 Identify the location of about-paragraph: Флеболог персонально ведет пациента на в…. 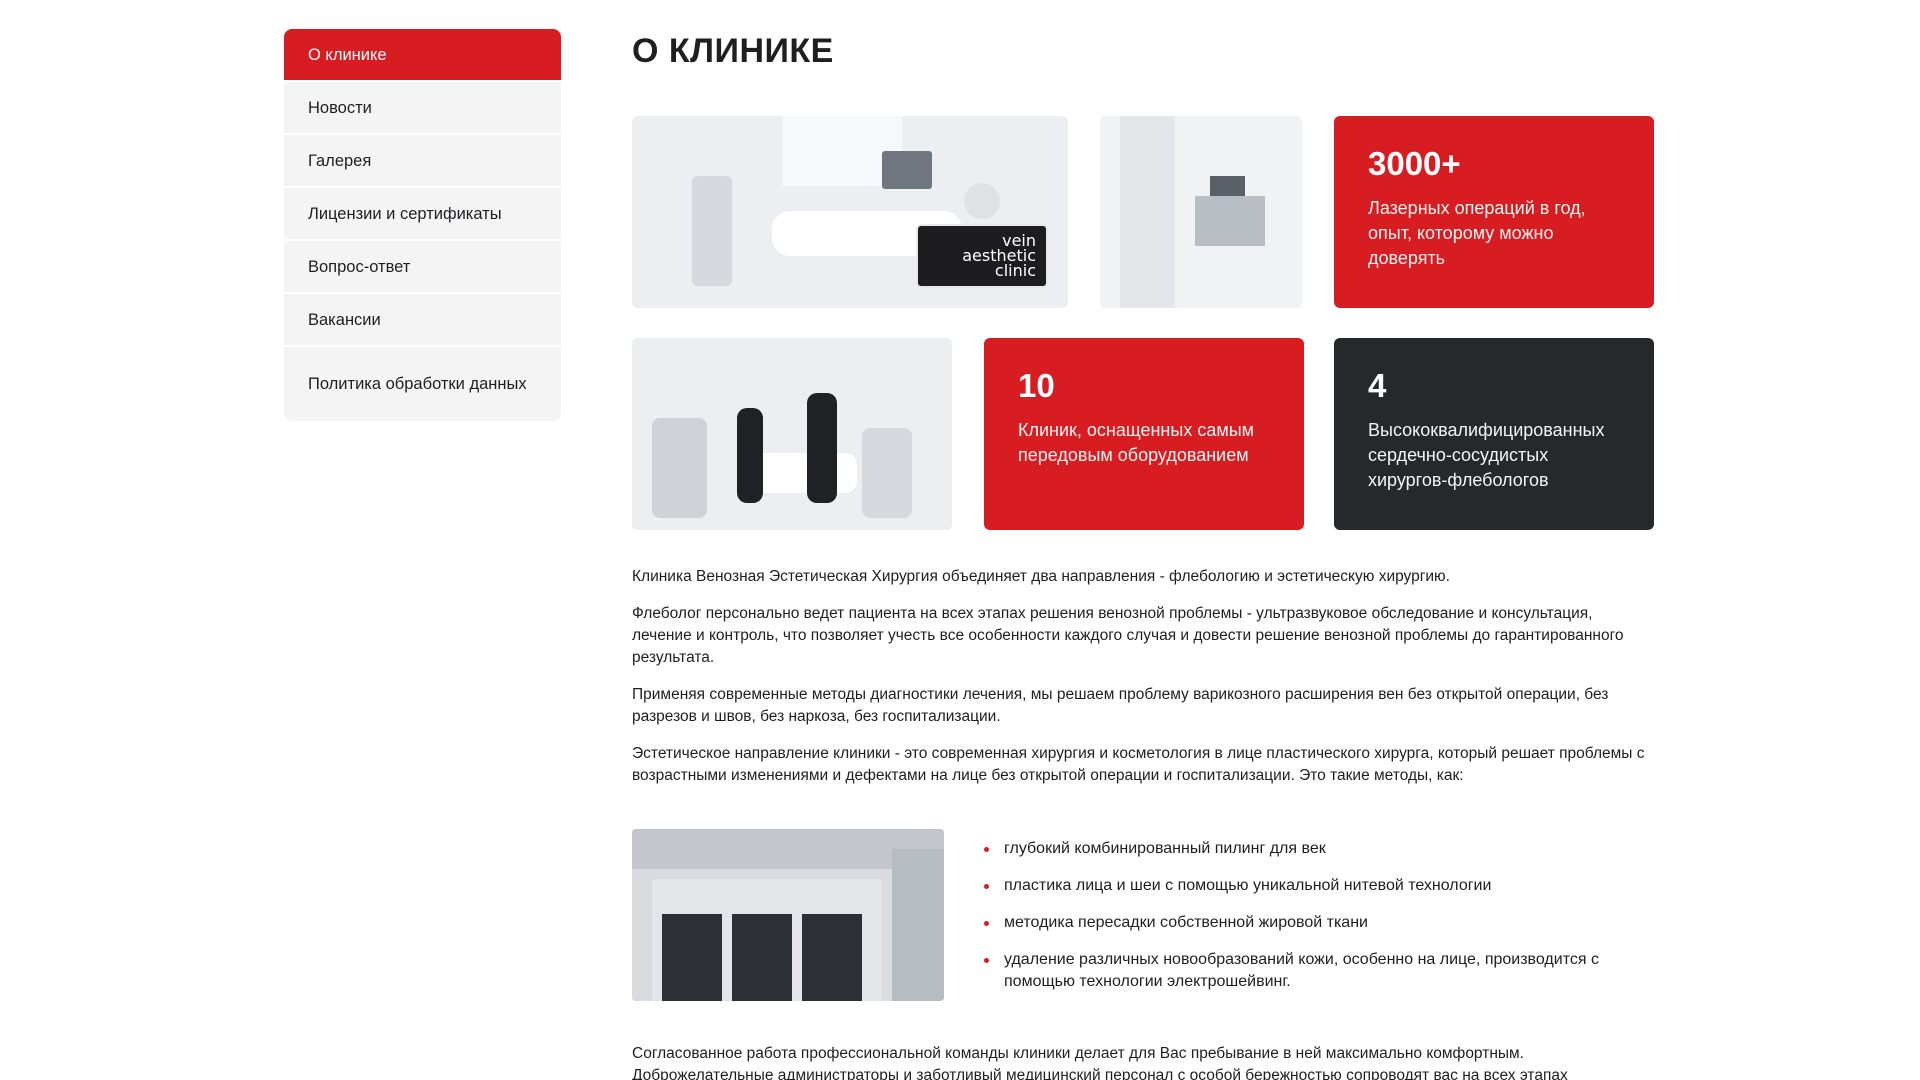
(1128, 635).